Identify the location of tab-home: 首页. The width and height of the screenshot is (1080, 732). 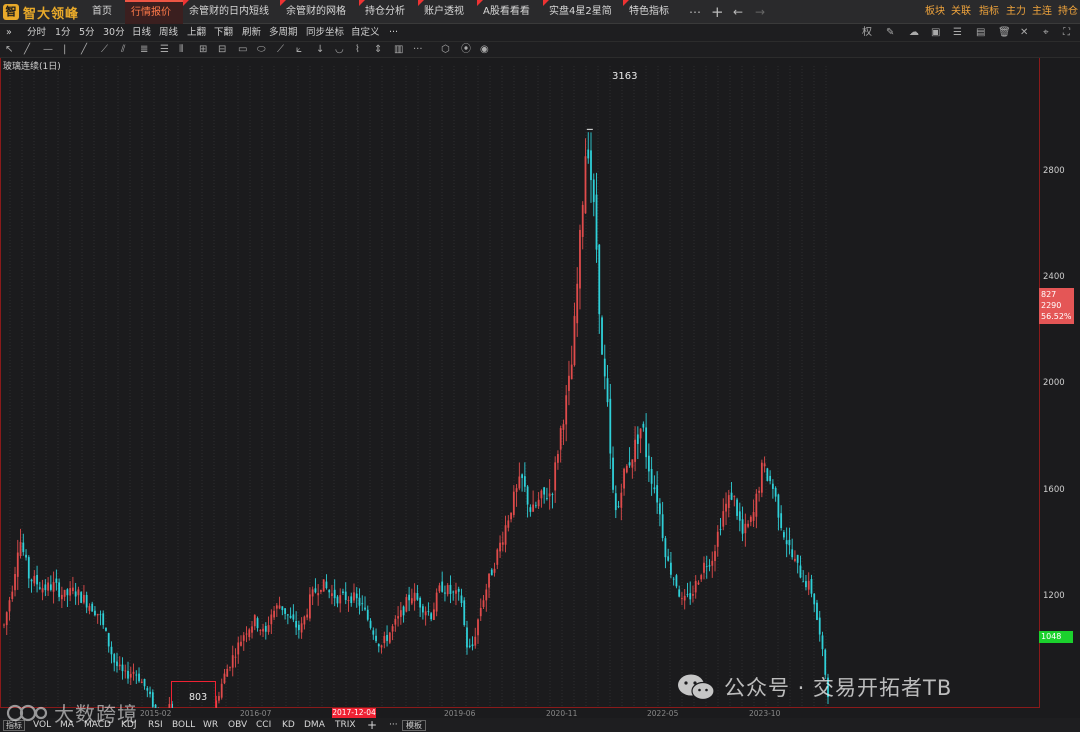
(106, 12).